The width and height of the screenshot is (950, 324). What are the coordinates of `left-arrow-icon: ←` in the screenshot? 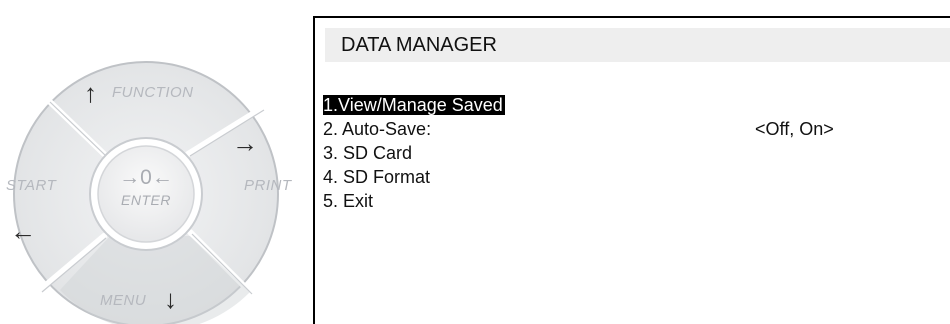 It's located at (23, 231).